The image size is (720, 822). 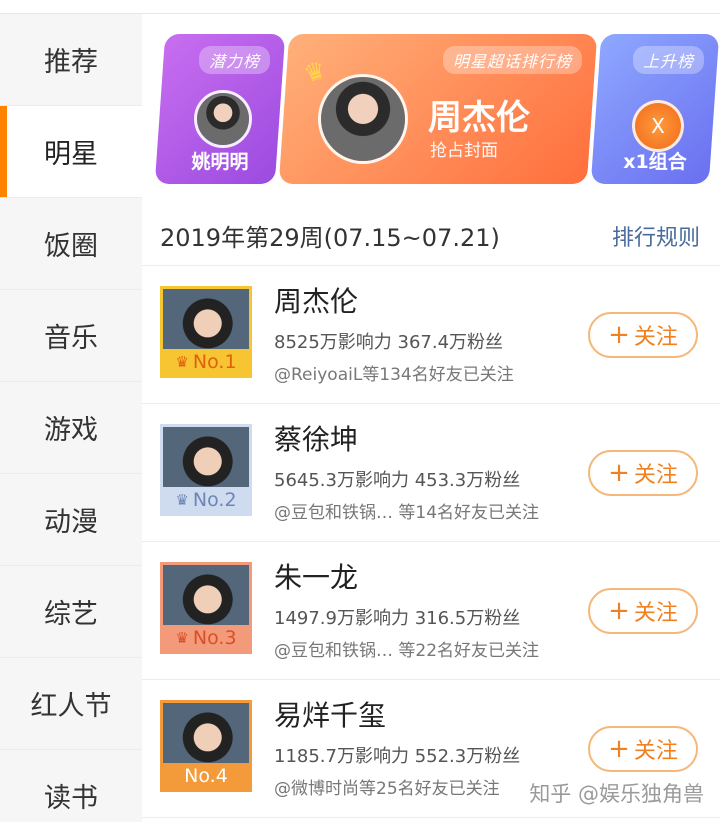 What do you see at coordinates (206, 500) in the screenshot?
I see `rank-badge: ♛ No.2` at bounding box center [206, 500].